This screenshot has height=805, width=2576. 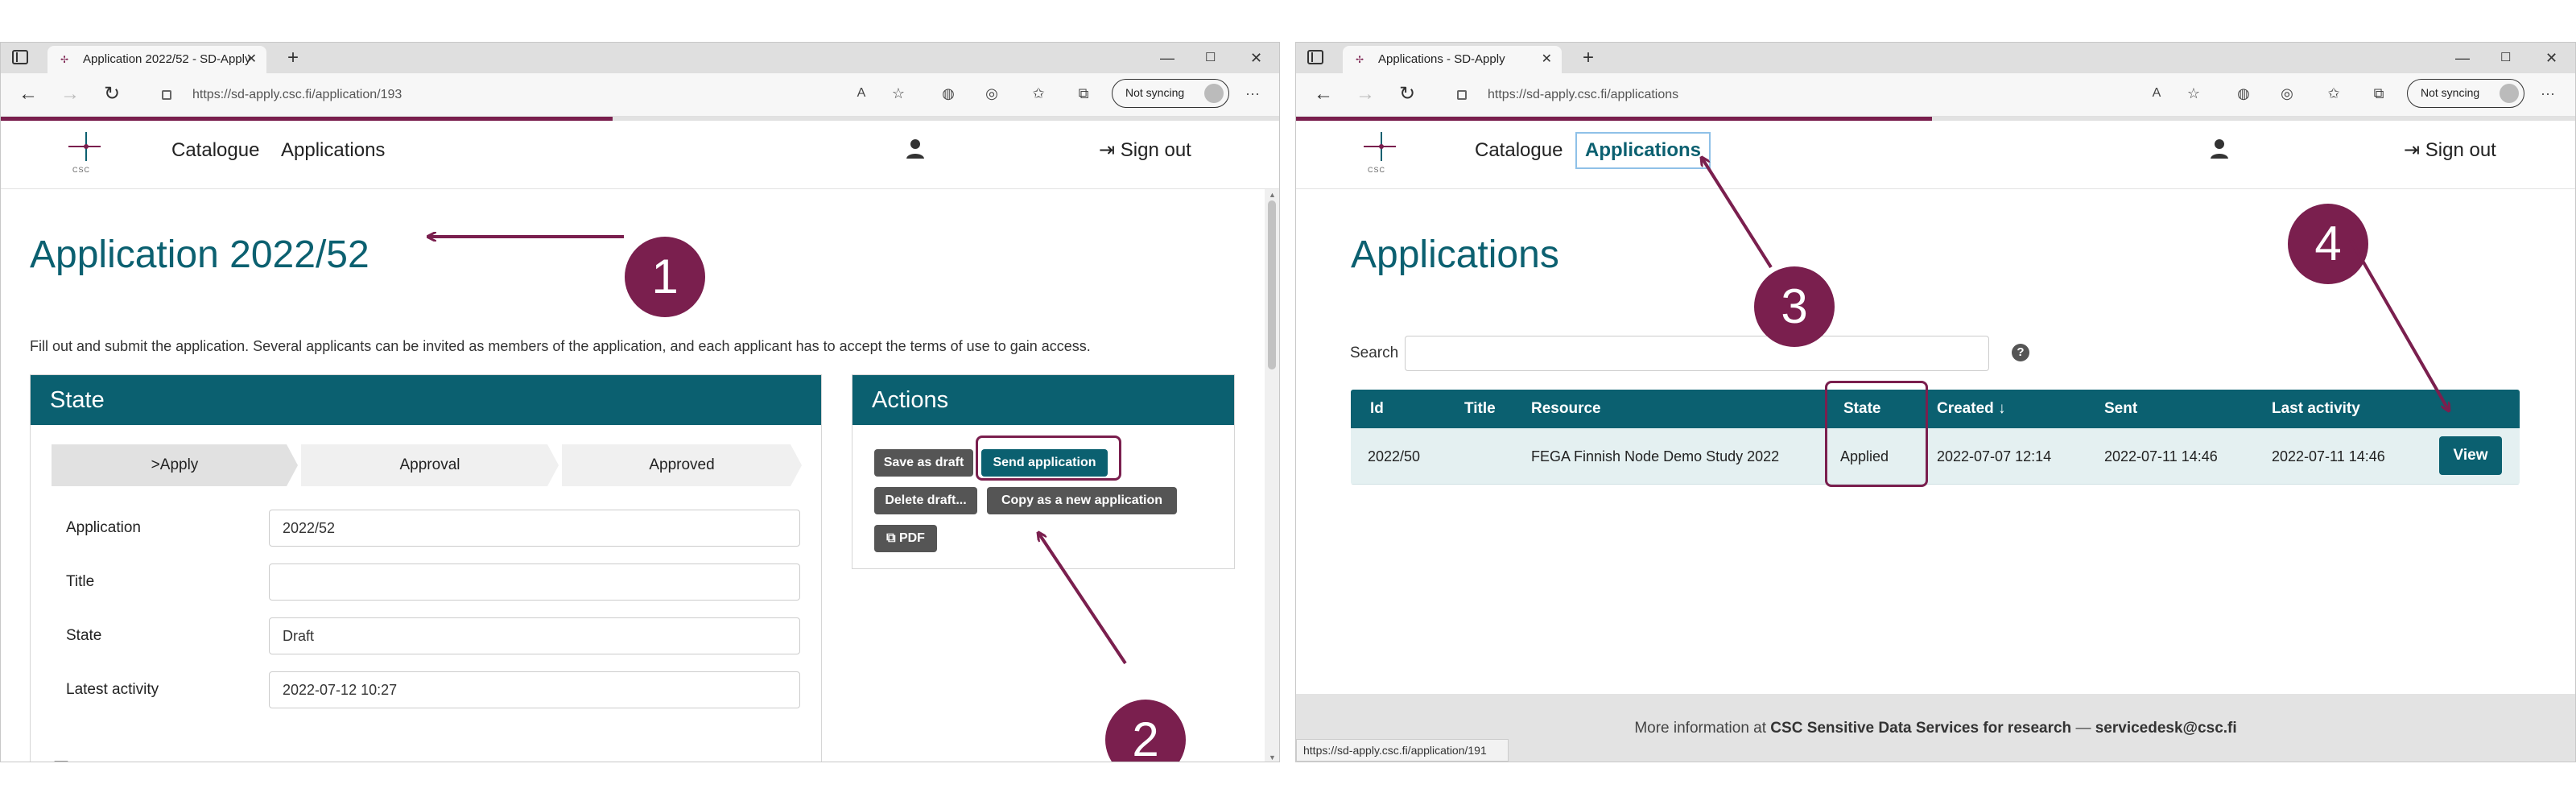 What do you see at coordinates (2316, 409) in the screenshot?
I see `header-last-activity: Last activity` at bounding box center [2316, 409].